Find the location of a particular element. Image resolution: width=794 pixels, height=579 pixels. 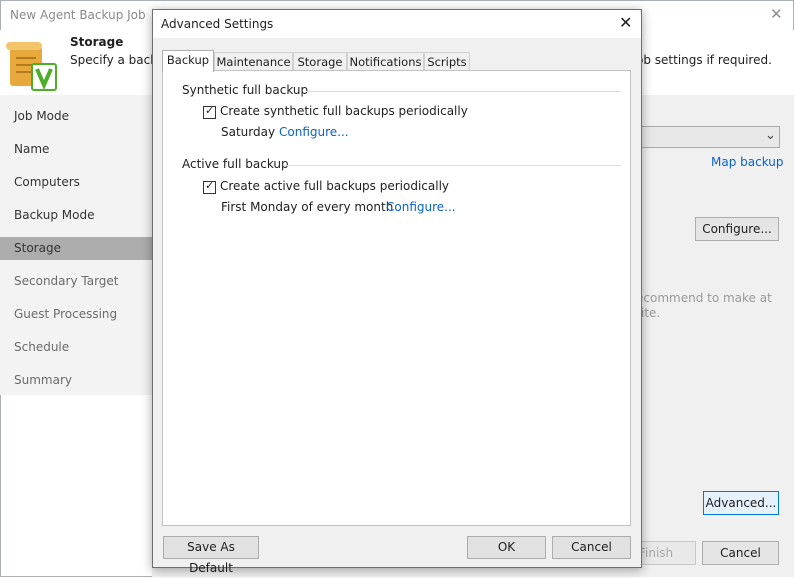

dialog-cancel-button: Cancel is located at coordinates (591, 547).